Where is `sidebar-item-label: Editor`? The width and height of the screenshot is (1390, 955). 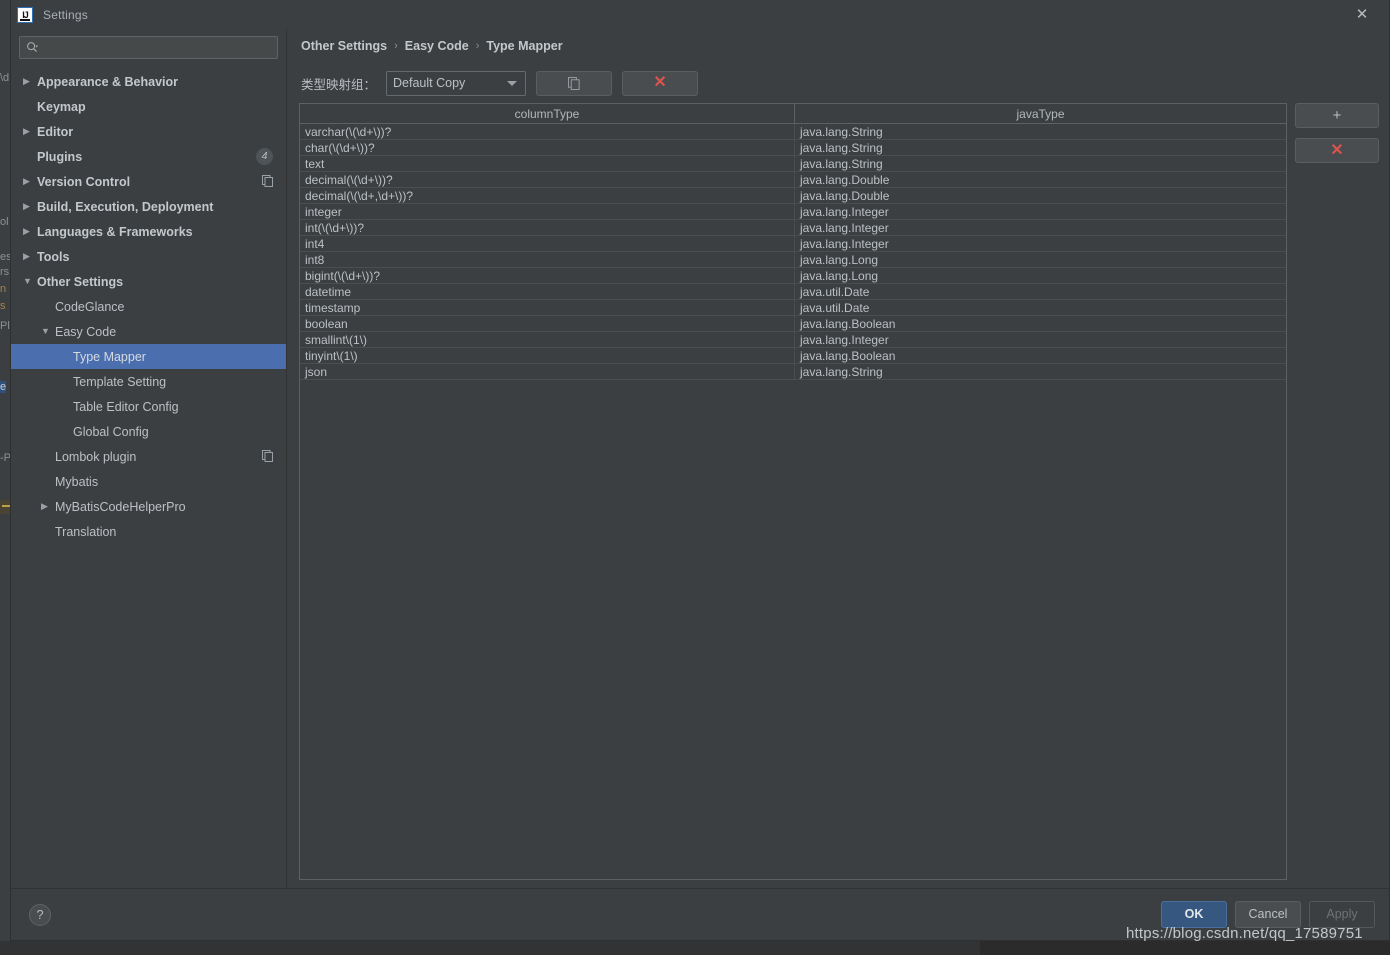 sidebar-item-label: Editor is located at coordinates (55, 131).